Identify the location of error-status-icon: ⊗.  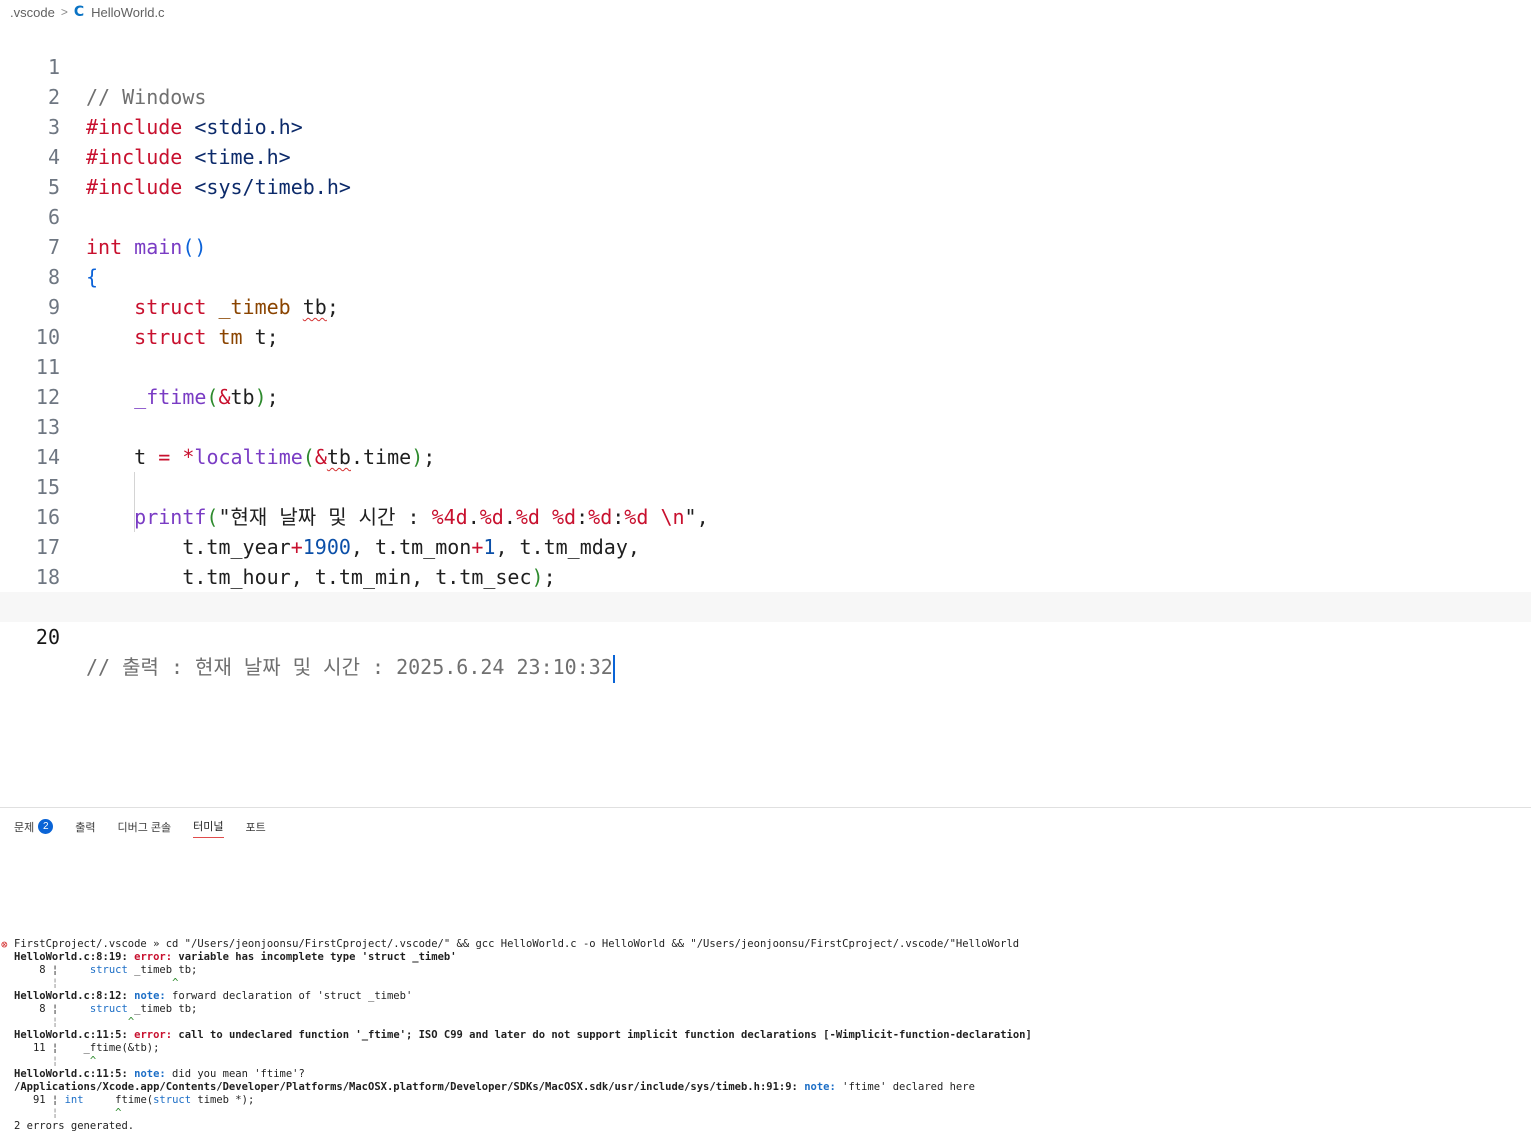
(4, 944).